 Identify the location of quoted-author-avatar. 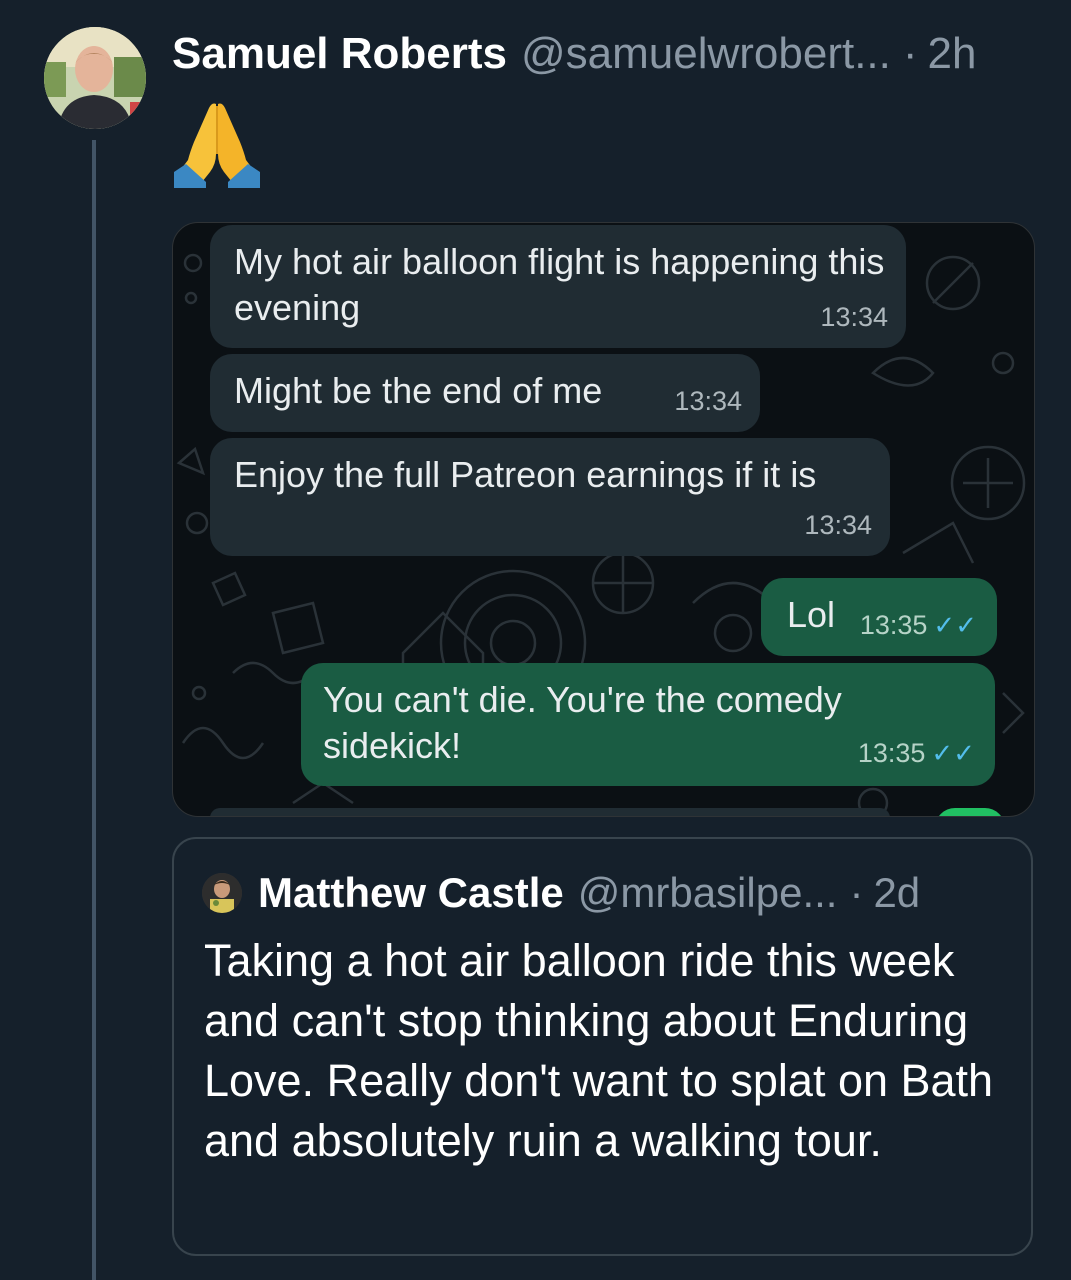
(222, 893).